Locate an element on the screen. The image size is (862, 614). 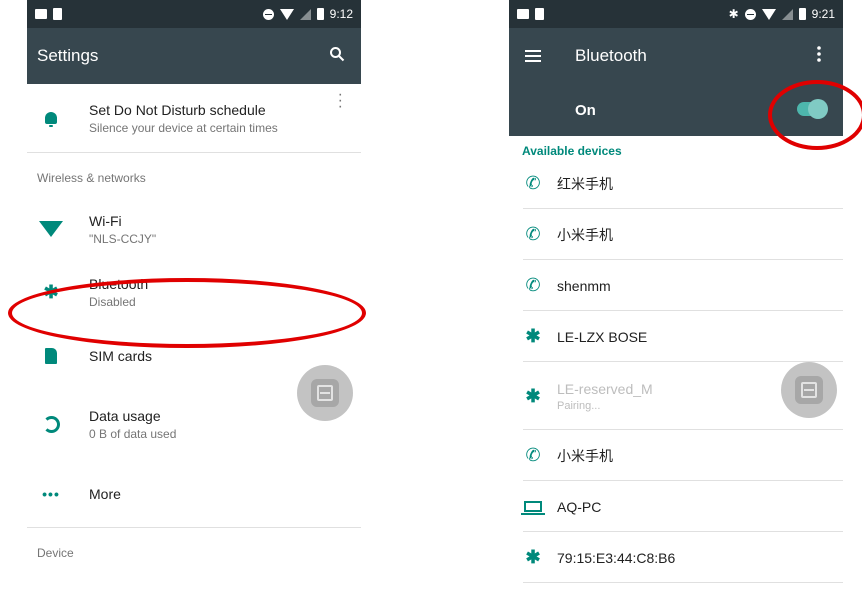
settings-toolbar: Settings is located at coordinates (194, 56).